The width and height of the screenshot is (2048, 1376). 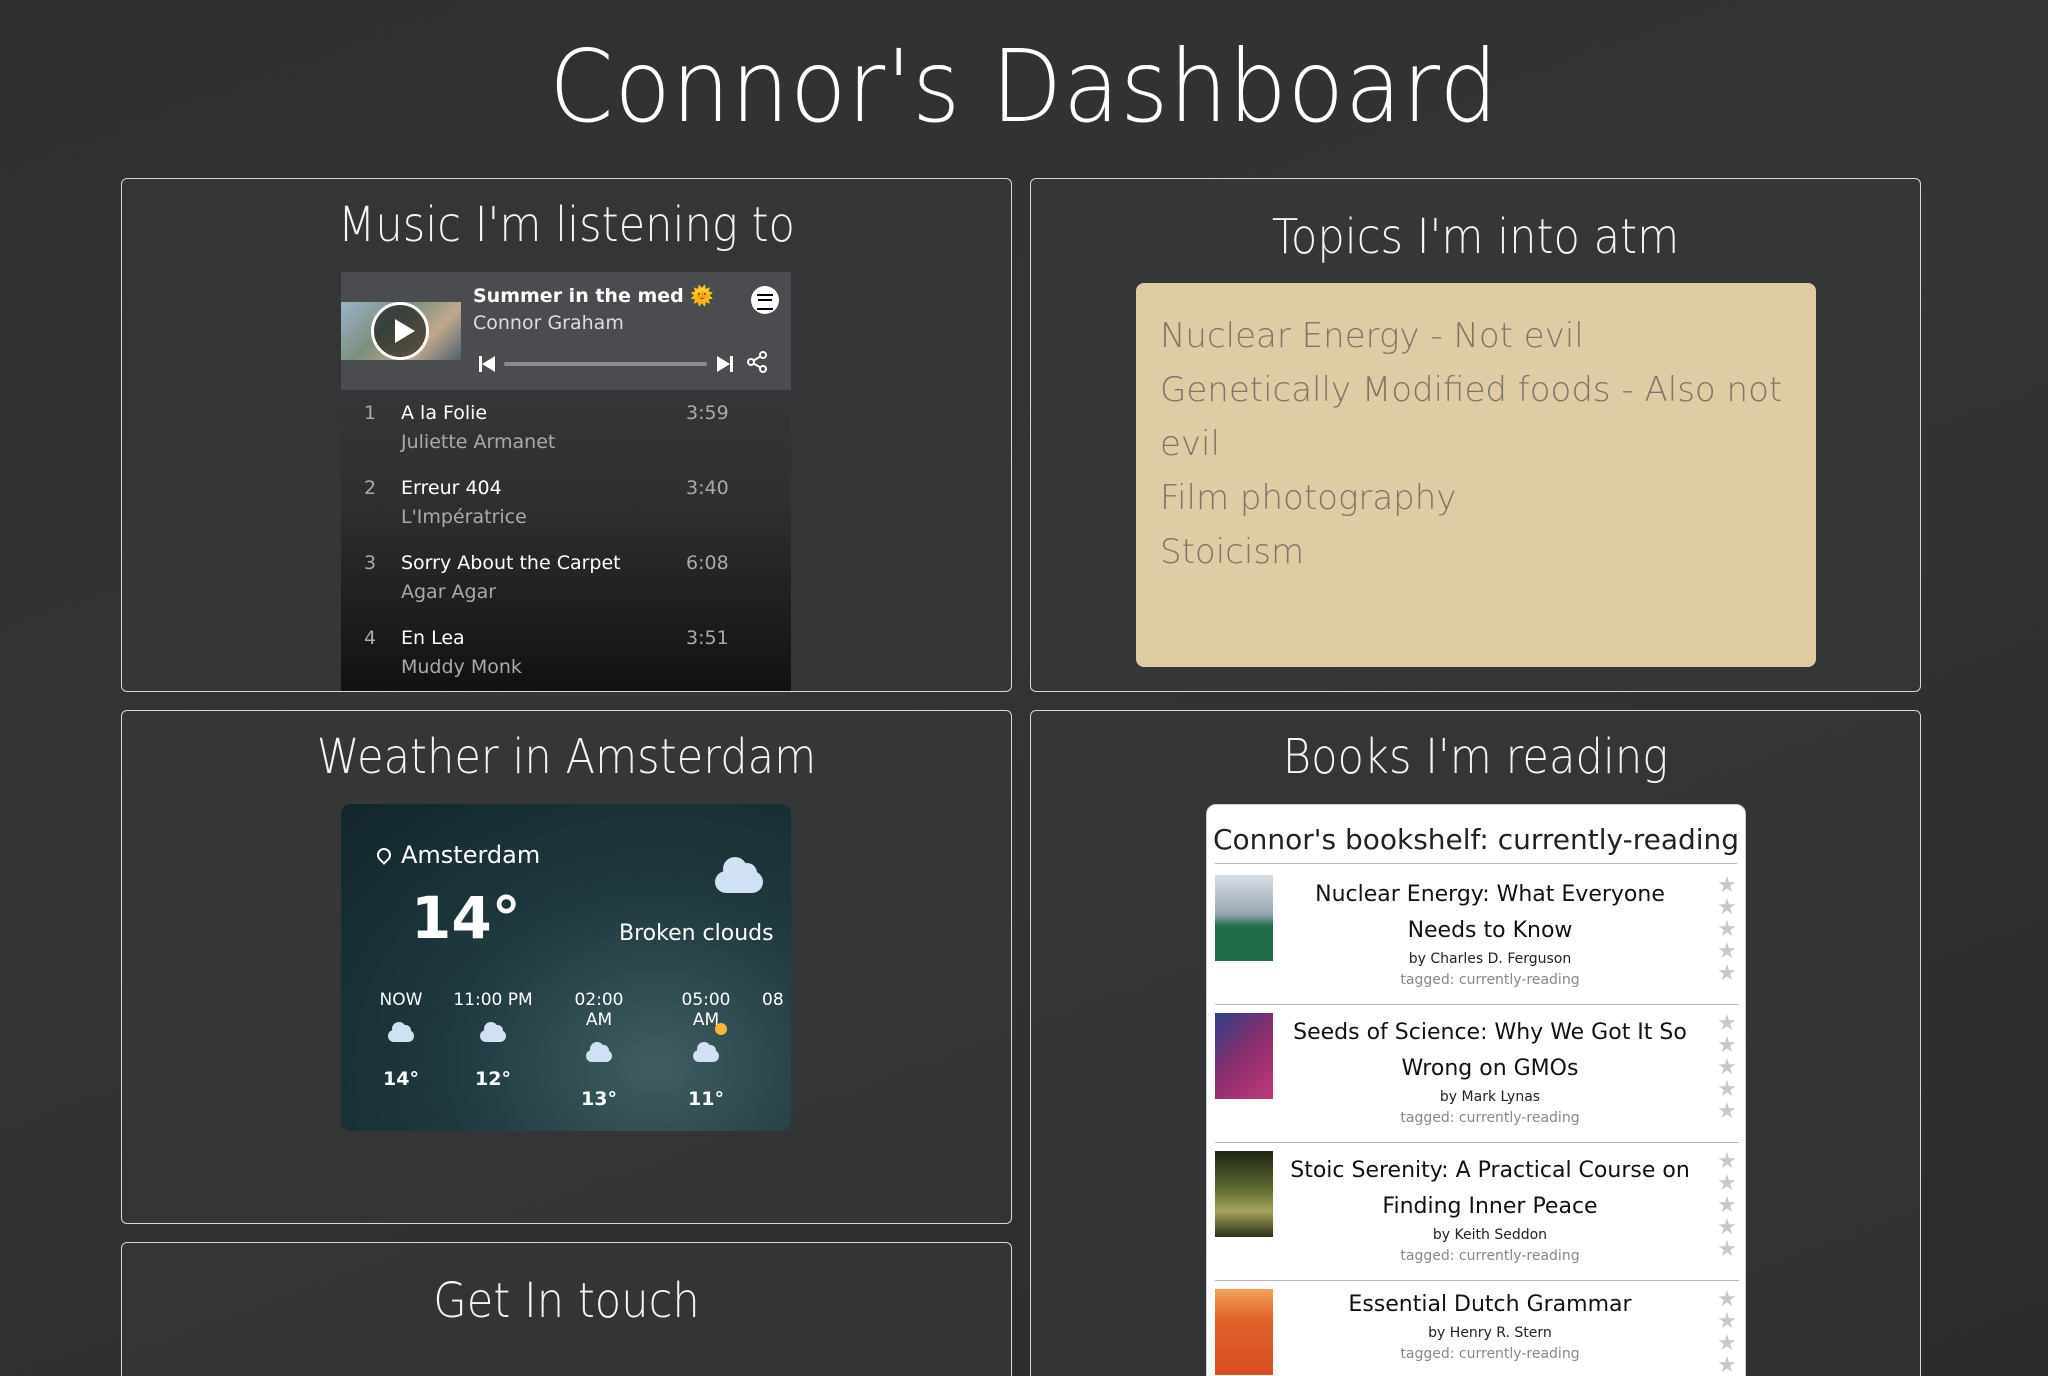 What do you see at coordinates (487, 364) in the screenshot?
I see `previous-track-icon` at bounding box center [487, 364].